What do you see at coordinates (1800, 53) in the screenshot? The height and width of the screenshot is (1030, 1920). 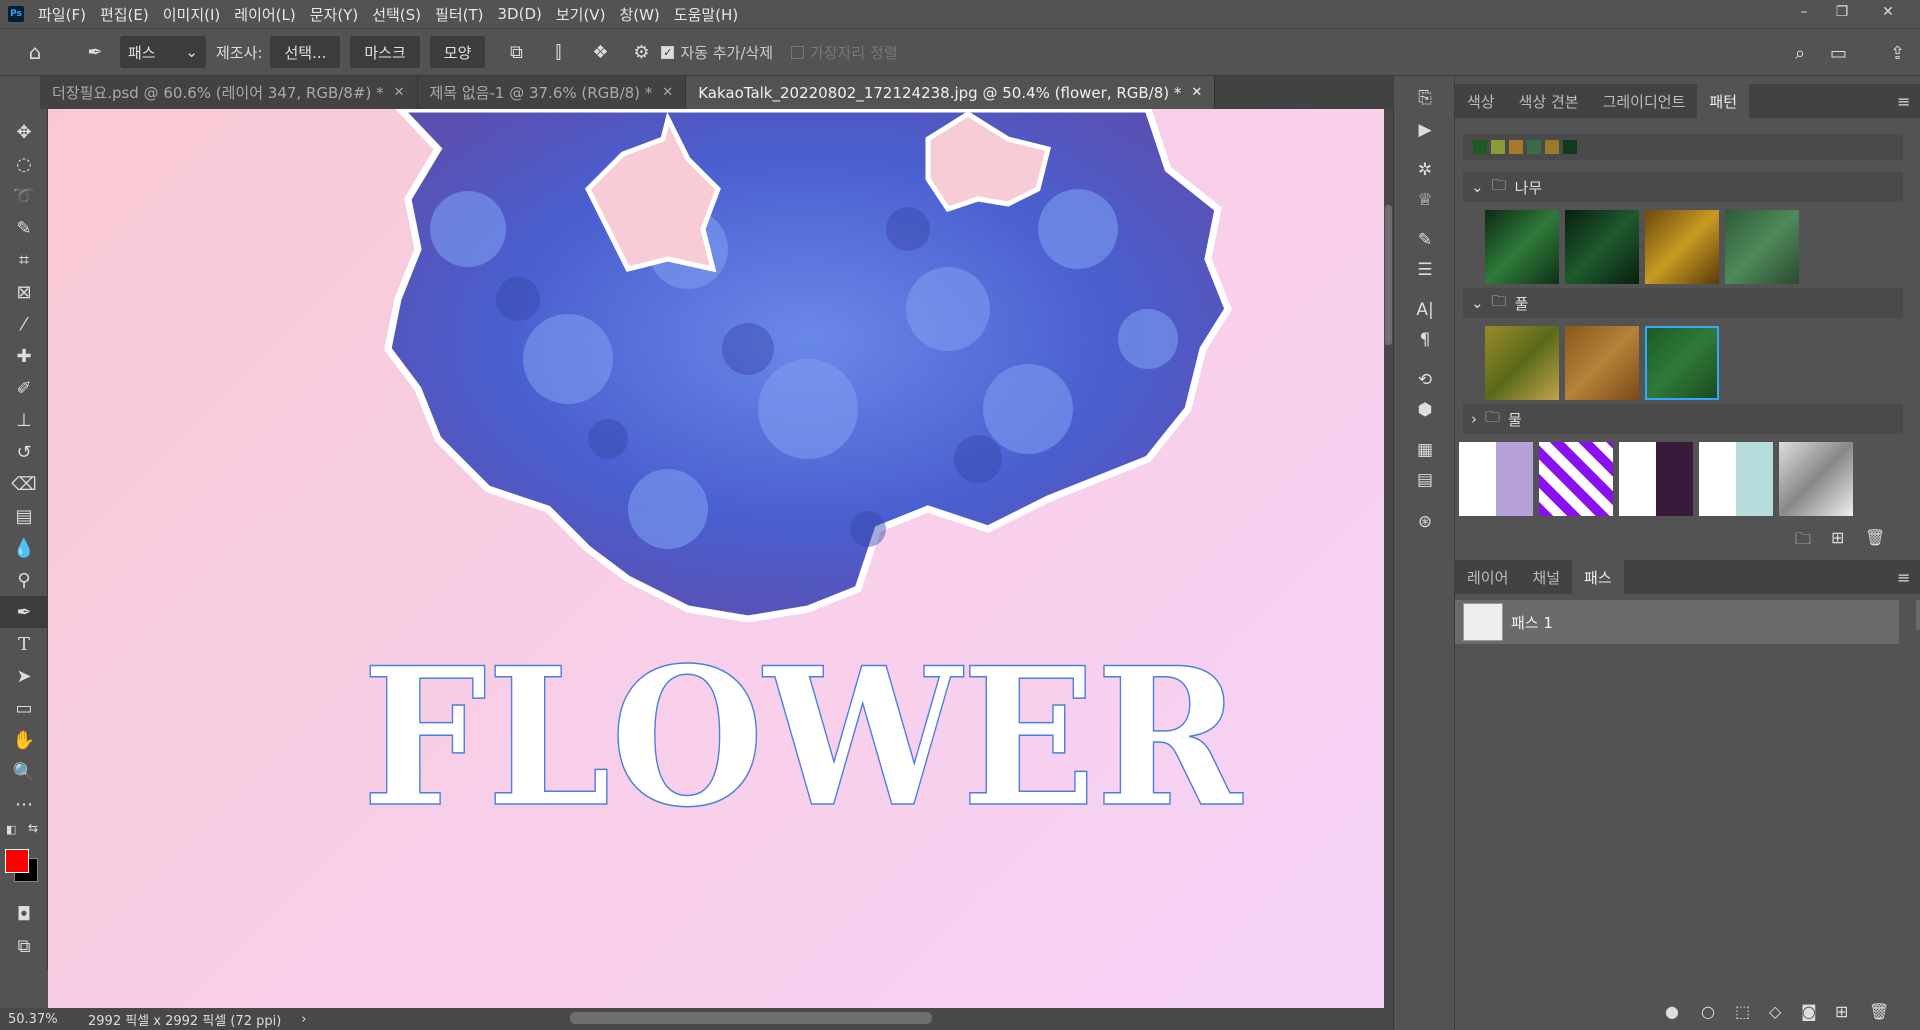 I see `search-icon: ⌕` at bounding box center [1800, 53].